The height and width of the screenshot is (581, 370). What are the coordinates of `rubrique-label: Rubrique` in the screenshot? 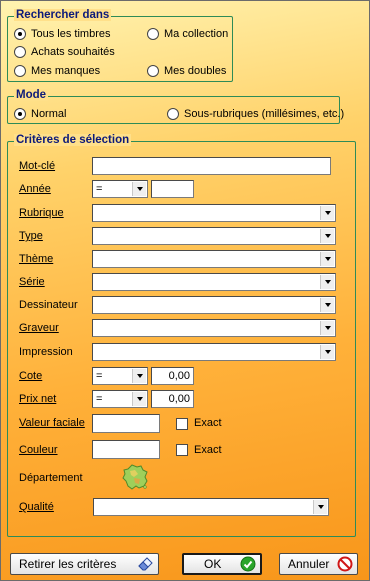 It's located at (41, 213).